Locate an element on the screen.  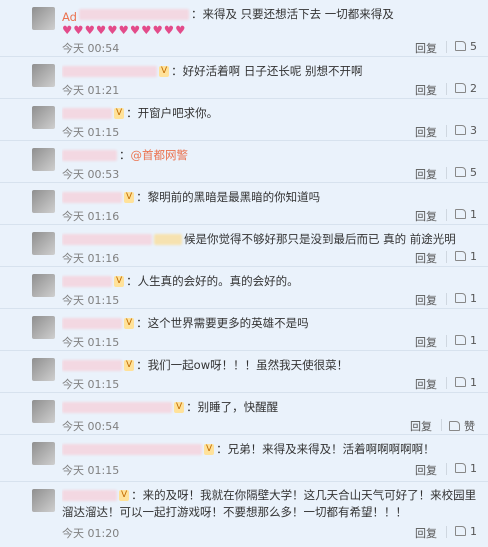
comment-item: V ：我们一起ow呀！！！虽然我天使很菜！ 今天 01:15 回复 1 is located at coordinates (244, 372).